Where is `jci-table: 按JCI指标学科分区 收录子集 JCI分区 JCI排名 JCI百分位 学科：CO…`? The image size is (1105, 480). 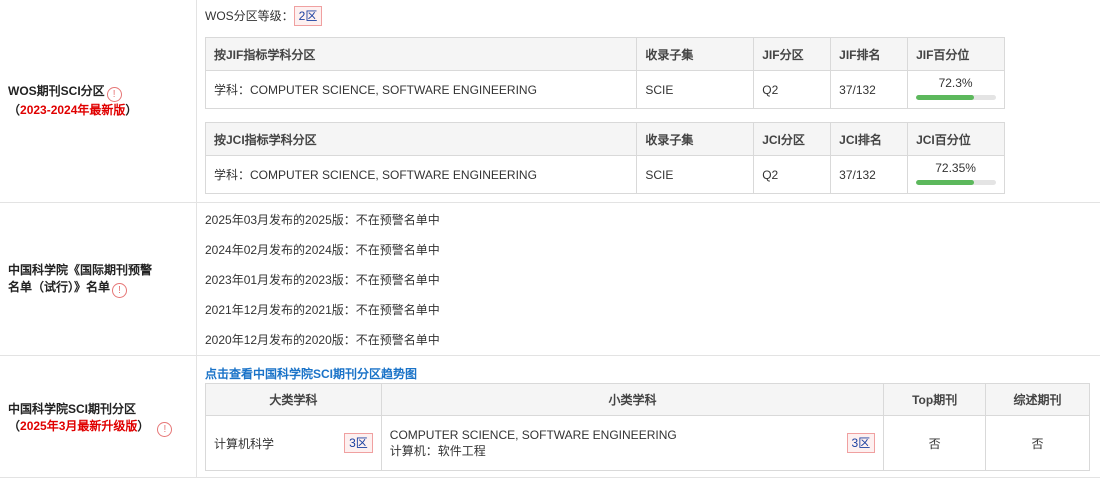
jci-table: 按JCI指标学科分区 收录子集 JCI分区 JCI排名 JCI百分位 学科：CO… is located at coordinates (604, 158).